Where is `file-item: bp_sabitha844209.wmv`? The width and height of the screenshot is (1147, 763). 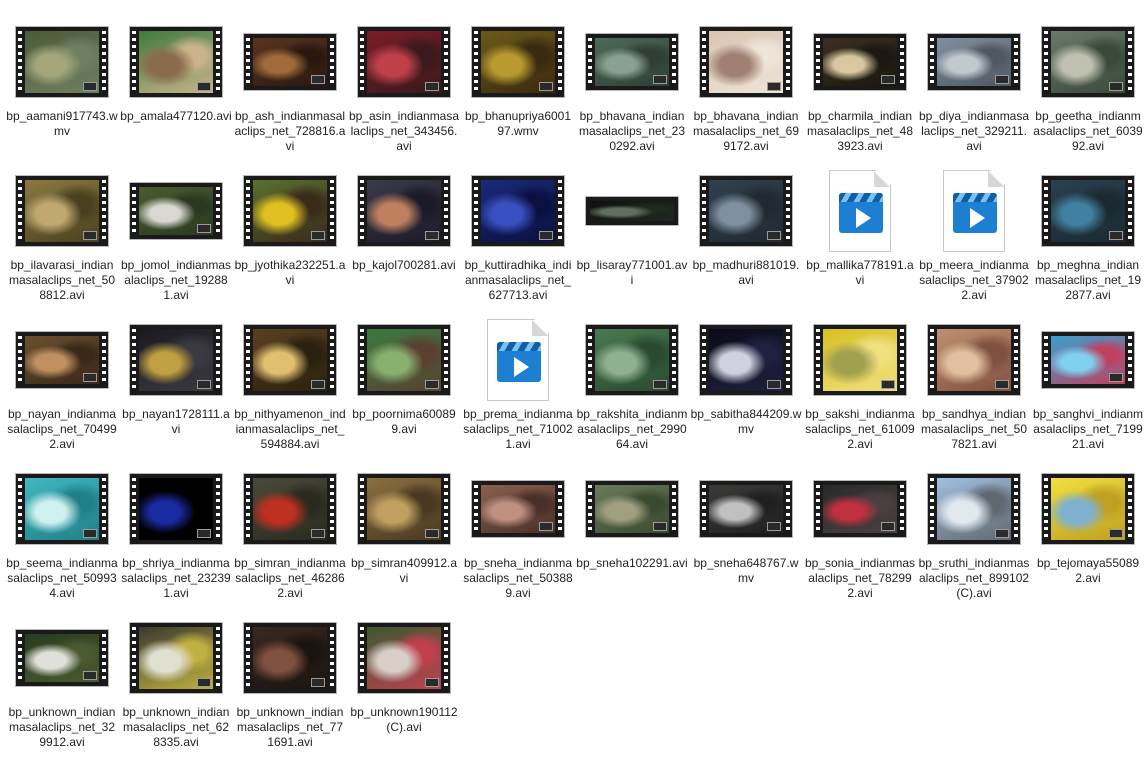 file-item: bp_sabitha844209.wmv is located at coordinates (746, 380).